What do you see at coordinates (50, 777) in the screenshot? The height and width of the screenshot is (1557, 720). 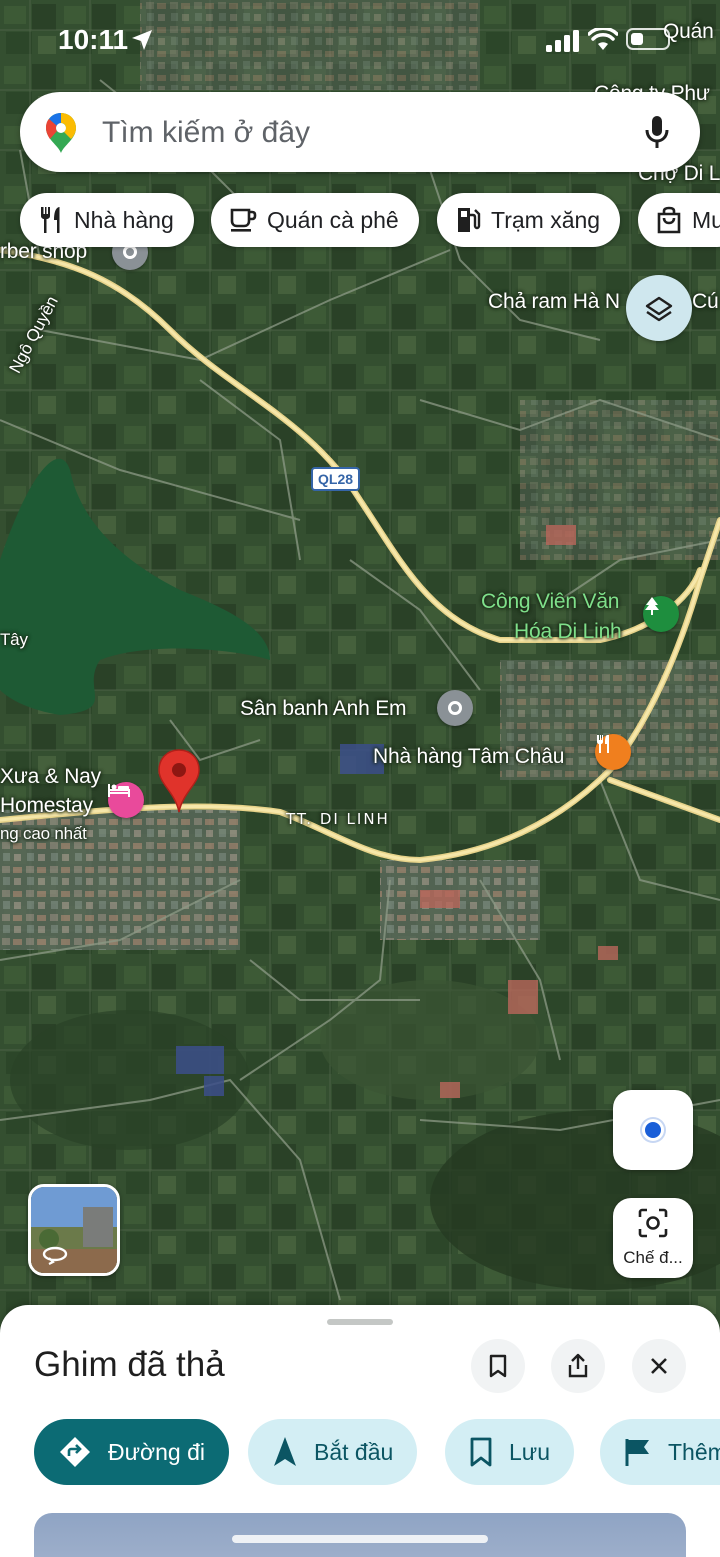 I see `map-label: Xưa & Nay` at bounding box center [50, 777].